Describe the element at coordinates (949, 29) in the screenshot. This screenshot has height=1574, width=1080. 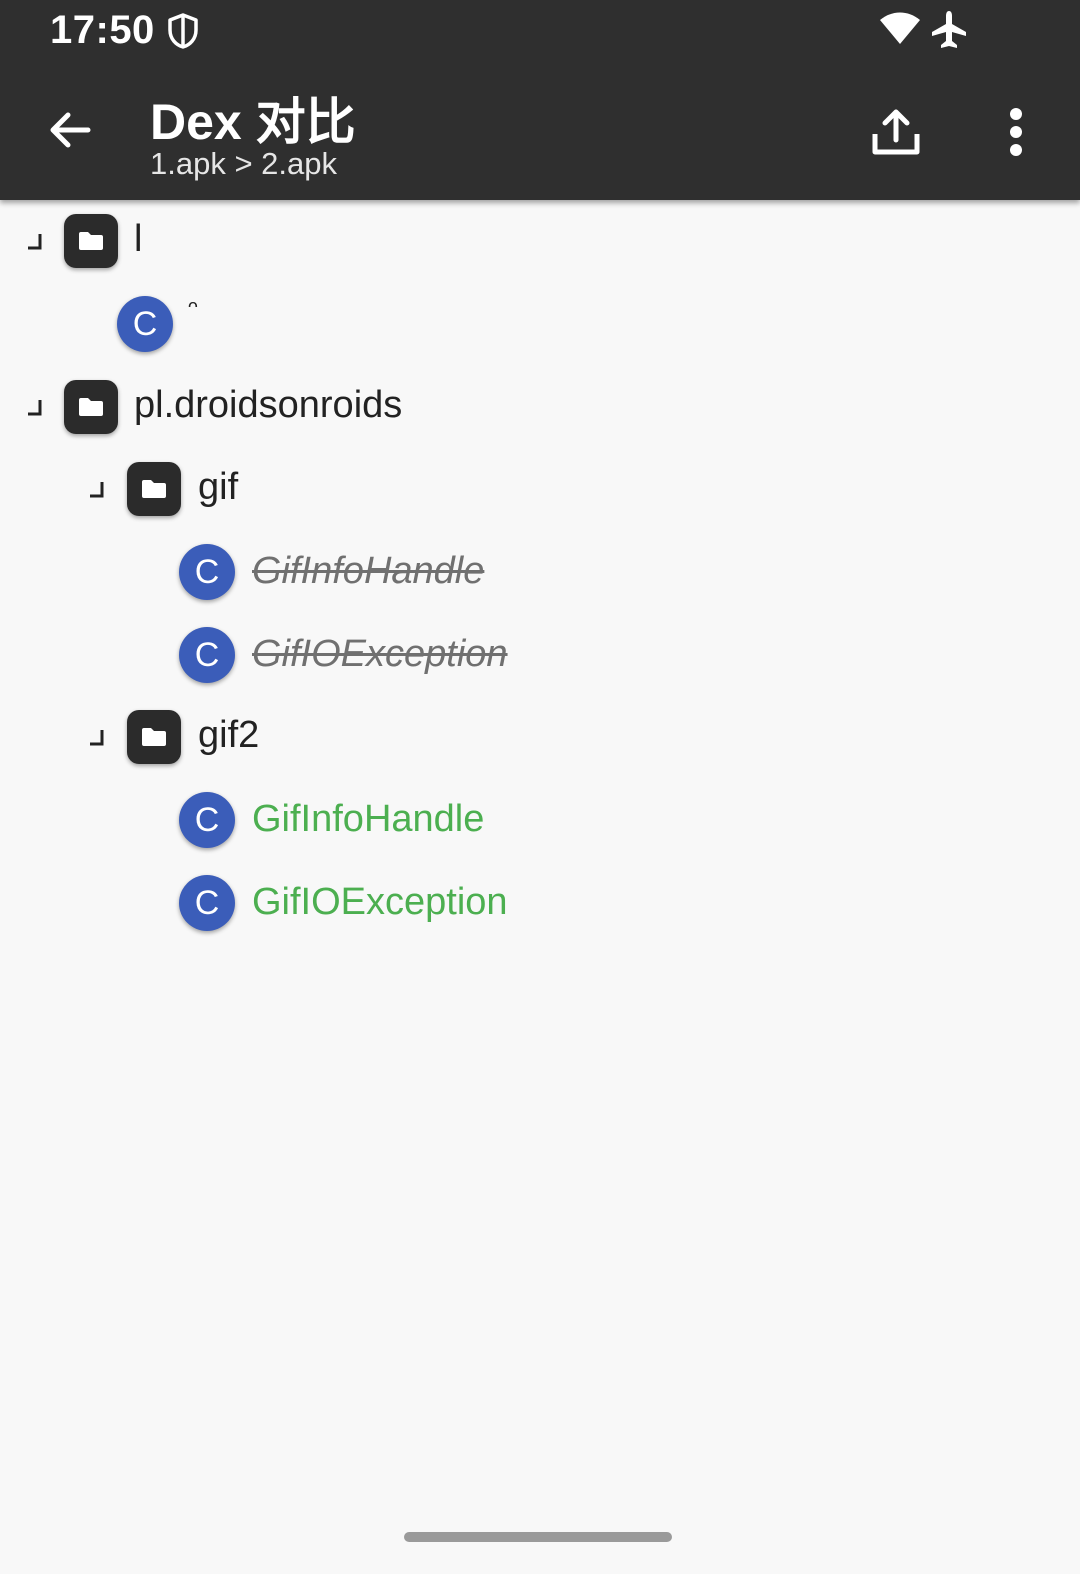
I see `airplane-icon` at that location.